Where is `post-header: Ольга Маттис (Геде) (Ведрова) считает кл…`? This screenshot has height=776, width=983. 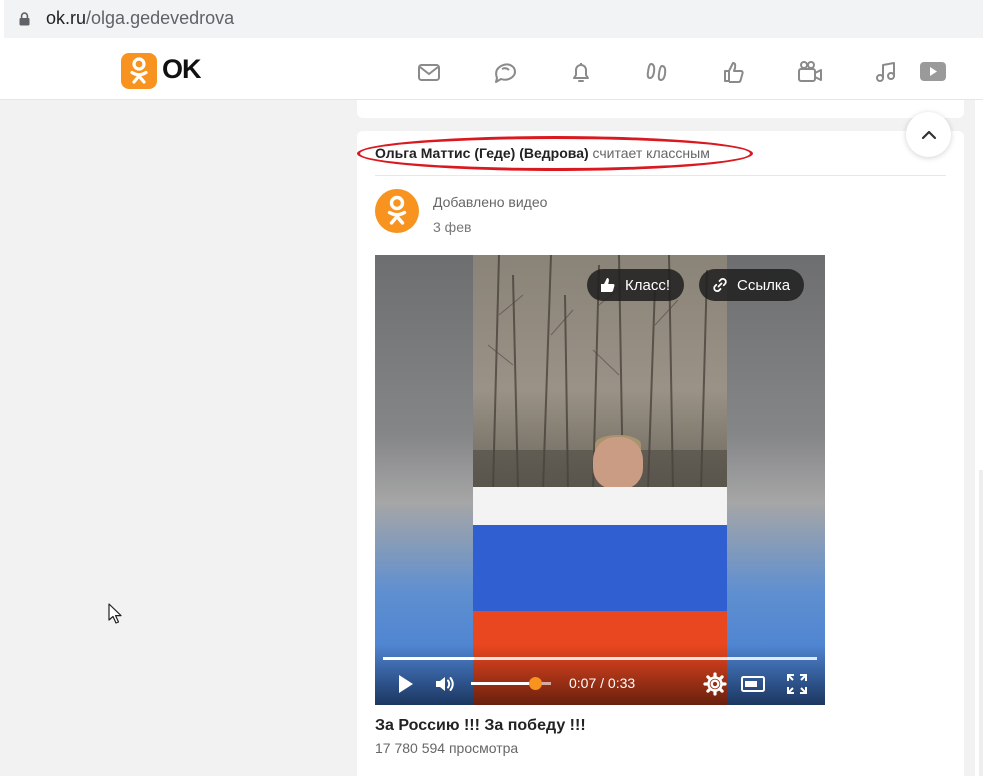 post-header: Ольга Маттис (Геде) (Ведрова) считает кл… is located at coordinates (542, 153).